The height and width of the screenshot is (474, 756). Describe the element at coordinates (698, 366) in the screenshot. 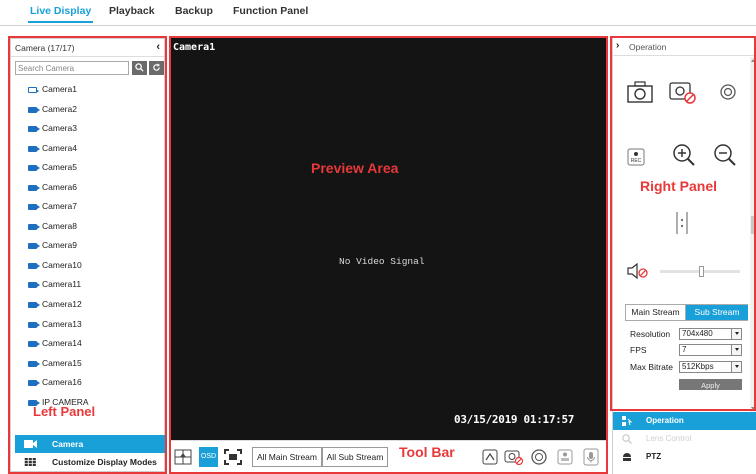

I see `max-bitrate-value: 512Kbps` at that location.